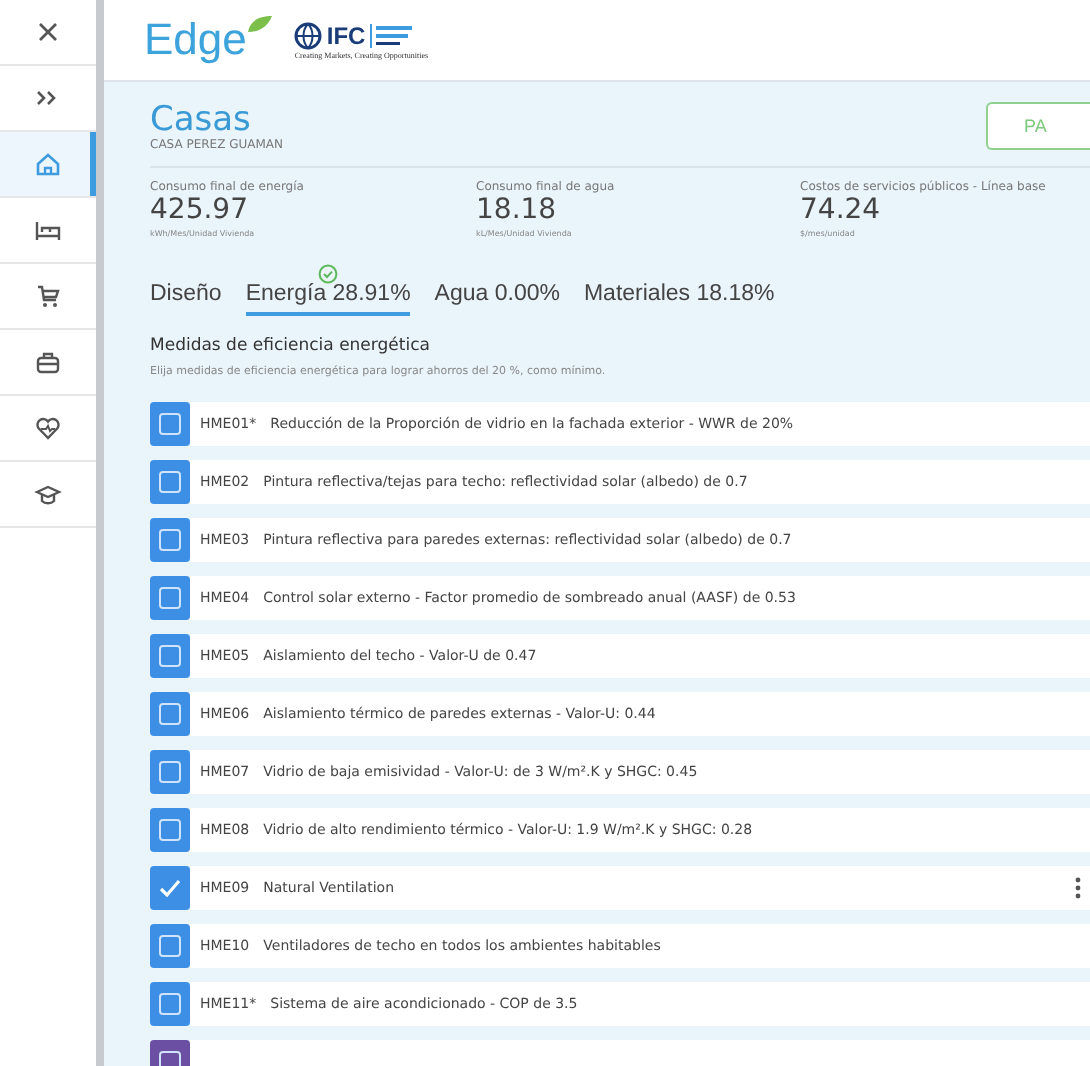 The height and width of the screenshot is (1066, 1090). What do you see at coordinates (48, 362) in the screenshot?
I see `briefcase-icon` at bounding box center [48, 362].